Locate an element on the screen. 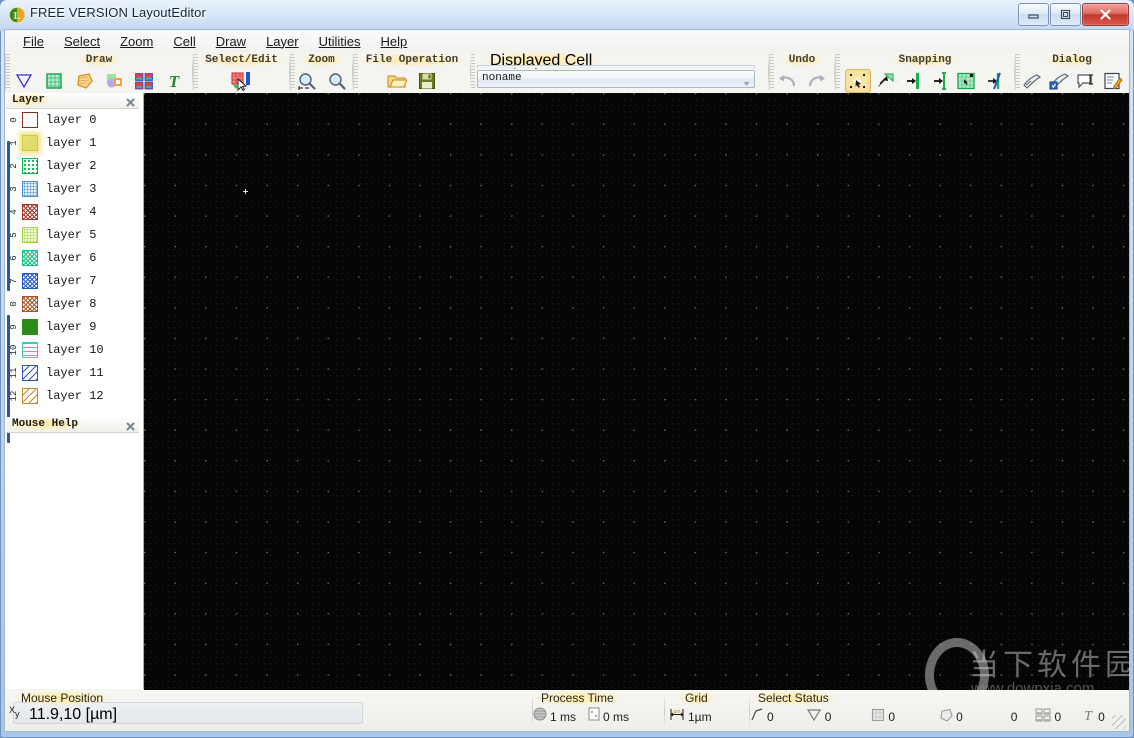 The width and height of the screenshot is (1134, 738). menu-item-layer: Layer is located at coordinates (282, 41).